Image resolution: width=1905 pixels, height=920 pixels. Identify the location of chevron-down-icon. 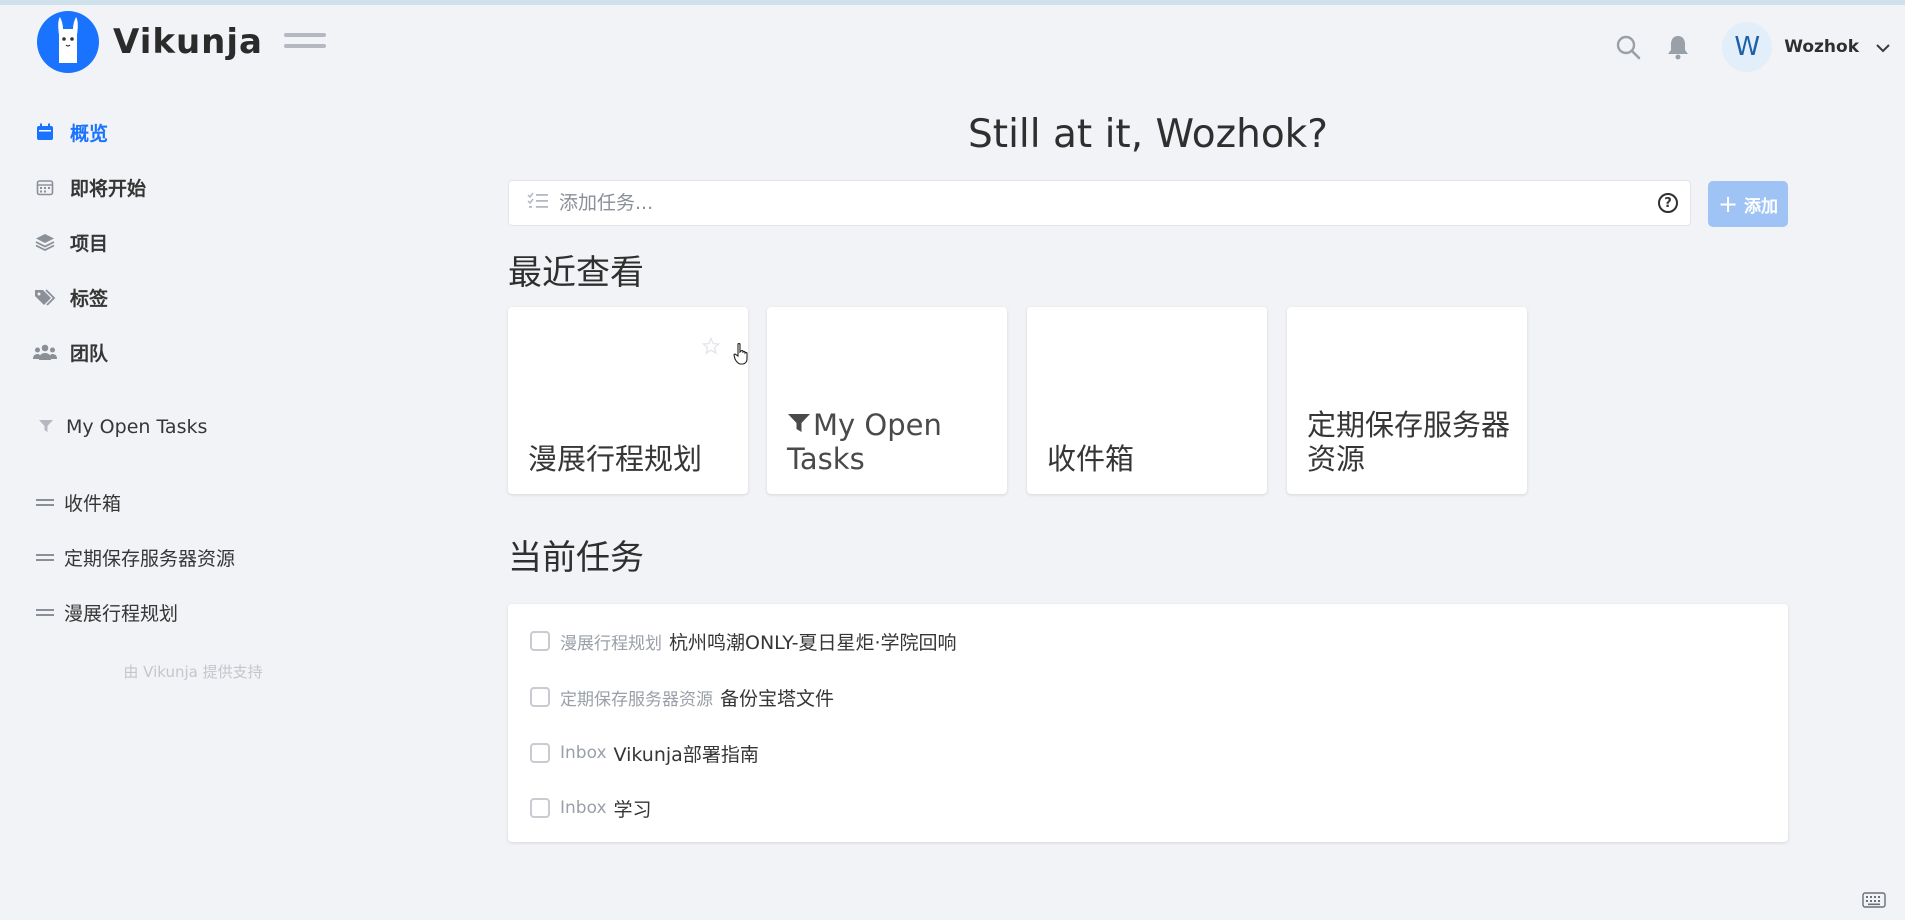
(1883, 47).